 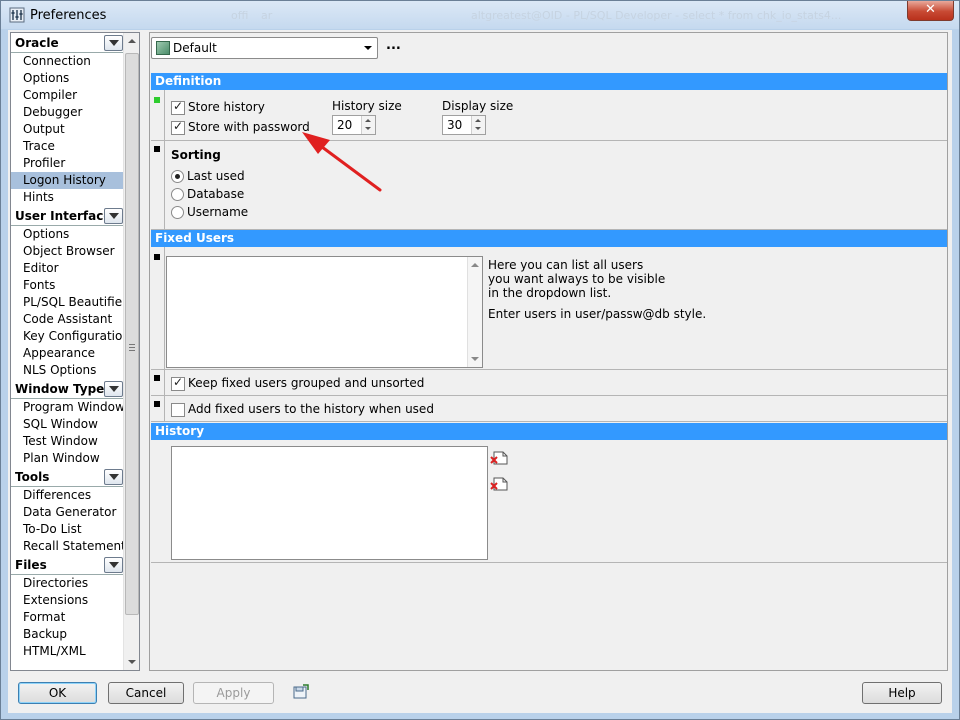 I want to click on nav-item: HTML/XML, so click(x=67, y=651).